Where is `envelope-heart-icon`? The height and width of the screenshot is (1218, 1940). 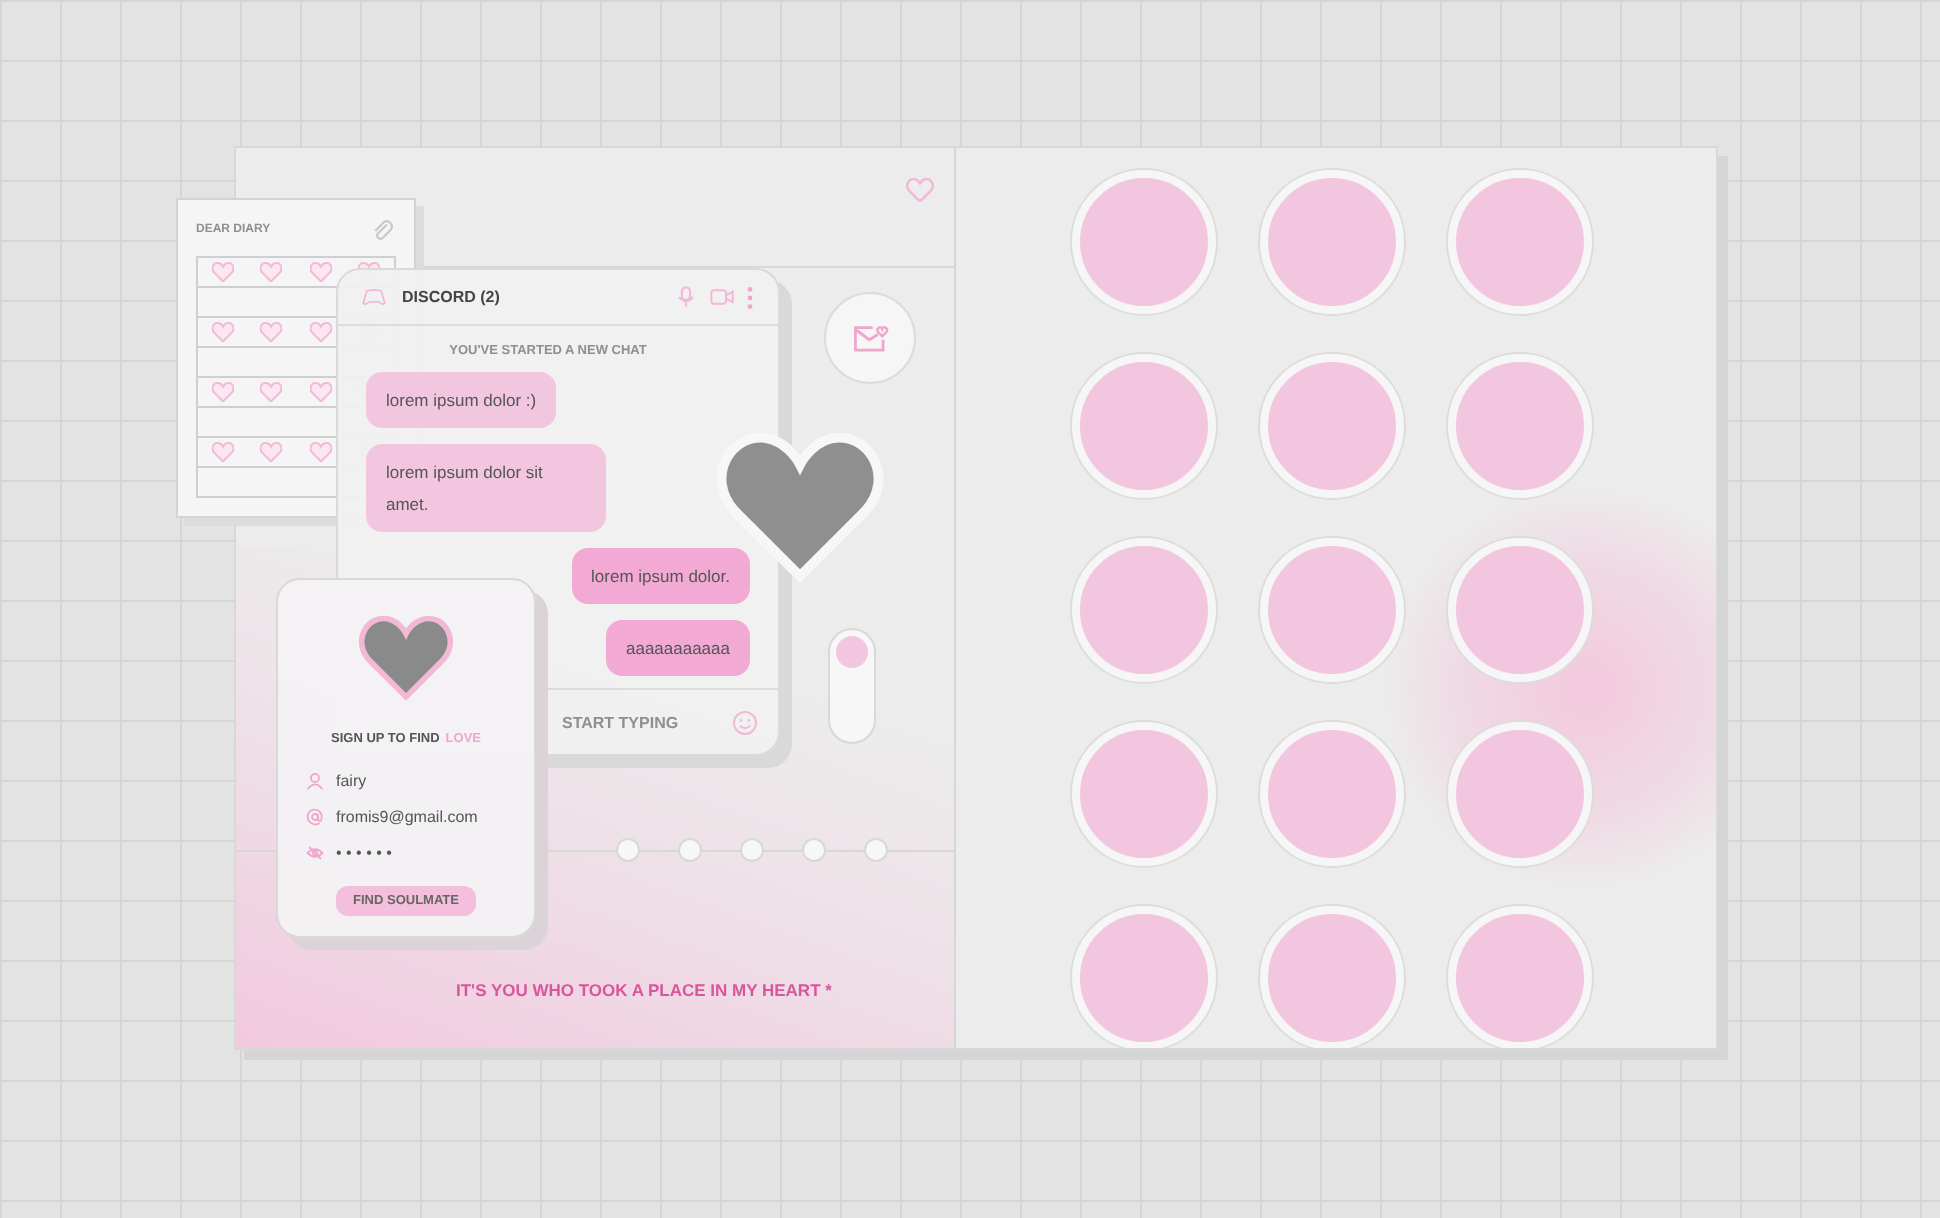
envelope-heart-icon is located at coordinates (870, 338).